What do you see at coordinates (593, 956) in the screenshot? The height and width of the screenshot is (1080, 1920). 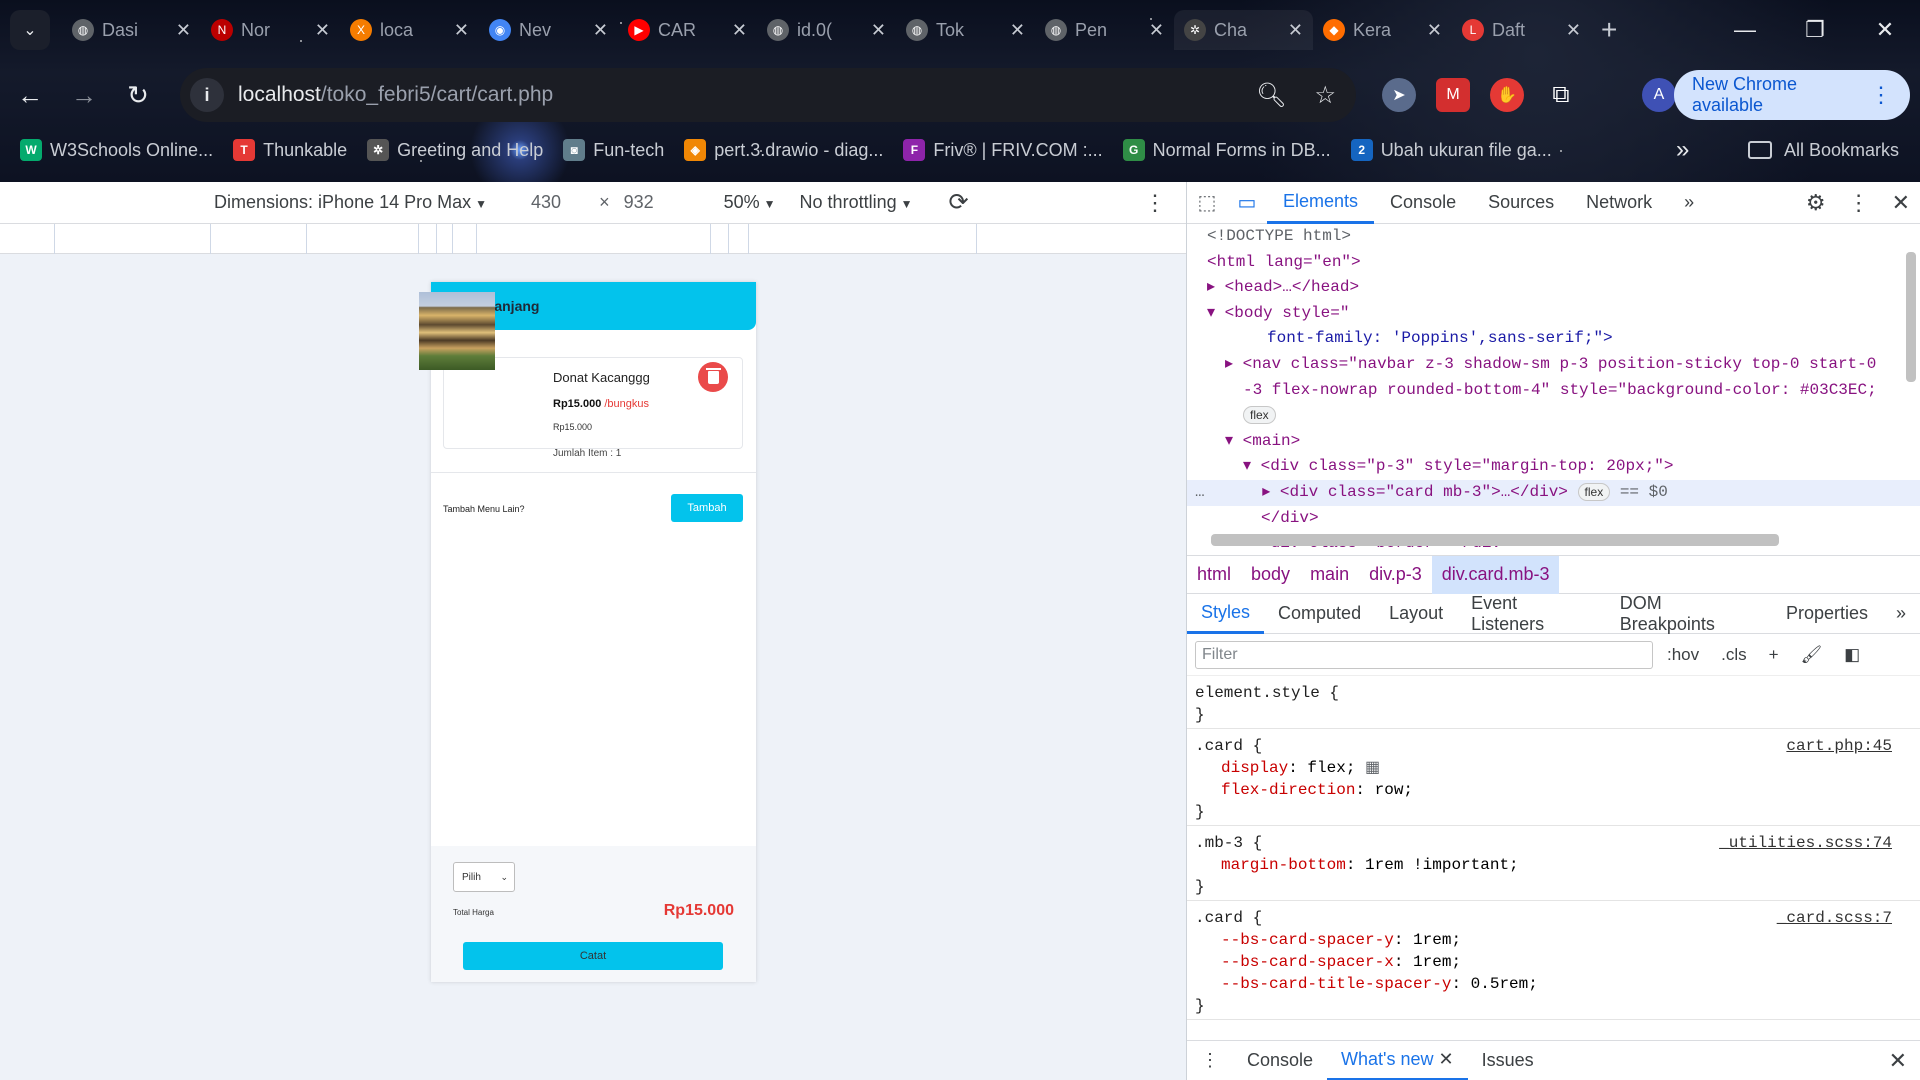 I see `submit-button: Catat` at bounding box center [593, 956].